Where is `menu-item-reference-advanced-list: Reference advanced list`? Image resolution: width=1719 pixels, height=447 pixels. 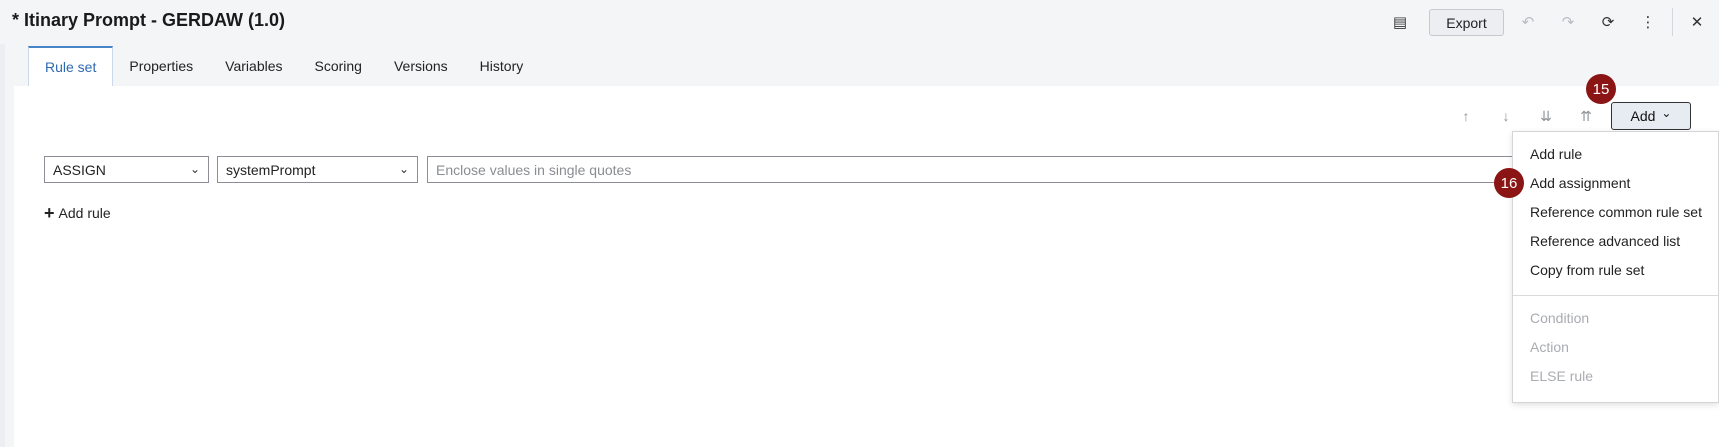 menu-item-reference-advanced-list: Reference advanced list is located at coordinates (1605, 241).